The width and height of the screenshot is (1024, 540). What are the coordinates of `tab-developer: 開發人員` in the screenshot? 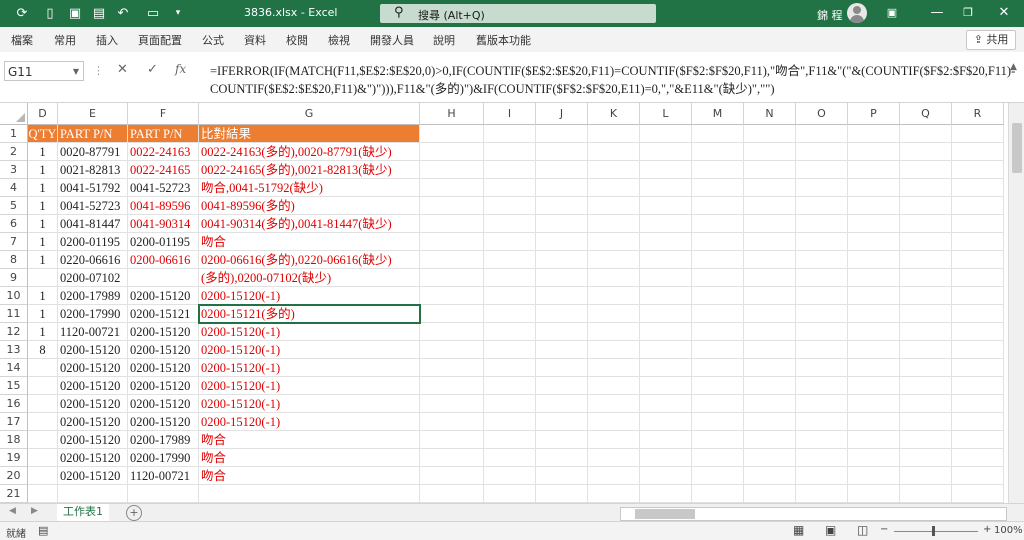 It's located at (392, 40).